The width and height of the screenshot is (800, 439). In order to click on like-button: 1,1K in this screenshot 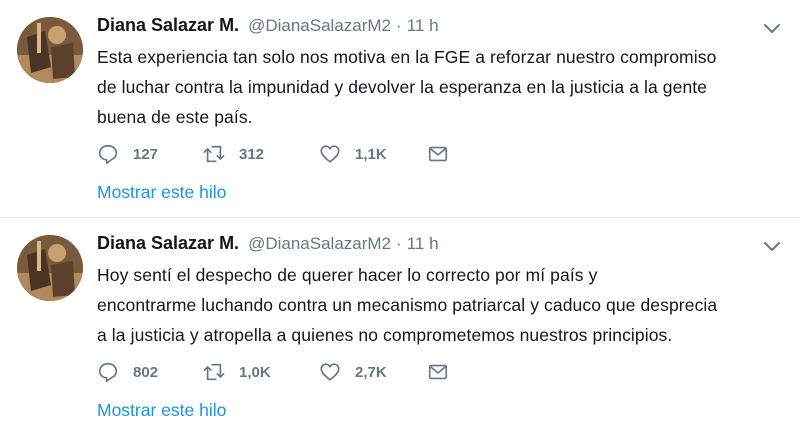, I will do `click(373, 154)`.